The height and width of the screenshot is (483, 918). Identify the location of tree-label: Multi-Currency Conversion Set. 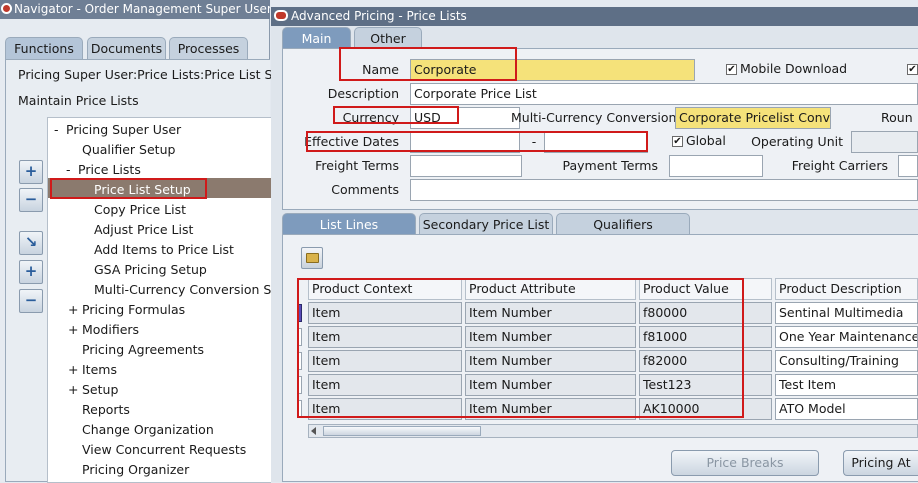
(189, 289).